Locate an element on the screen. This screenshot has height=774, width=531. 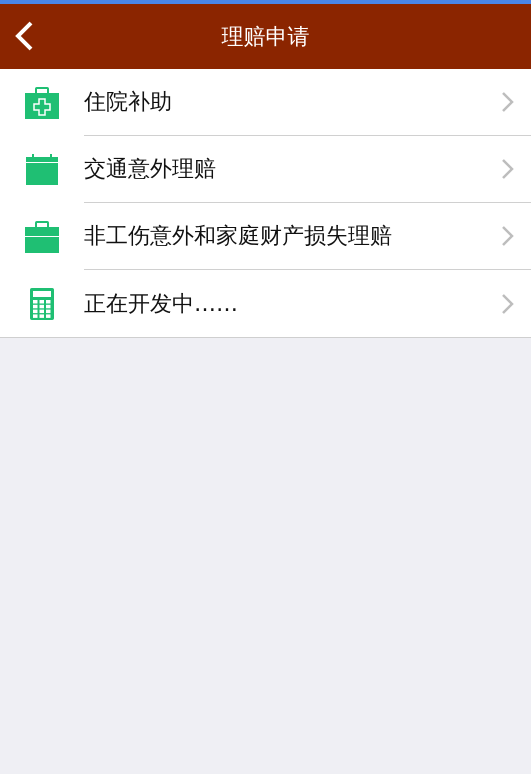
back-icon is located at coordinates (24, 36).